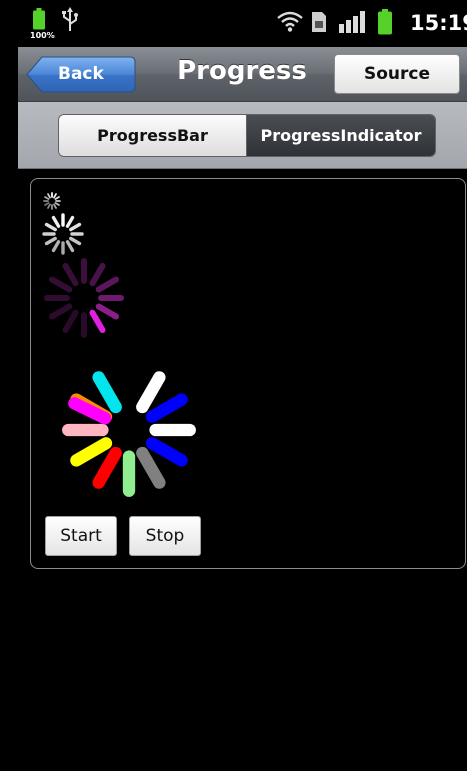  What do you see at coordinates (319, 24) in the screenshot?
I see `sim-card-icon` at bounding box center [319, 24].